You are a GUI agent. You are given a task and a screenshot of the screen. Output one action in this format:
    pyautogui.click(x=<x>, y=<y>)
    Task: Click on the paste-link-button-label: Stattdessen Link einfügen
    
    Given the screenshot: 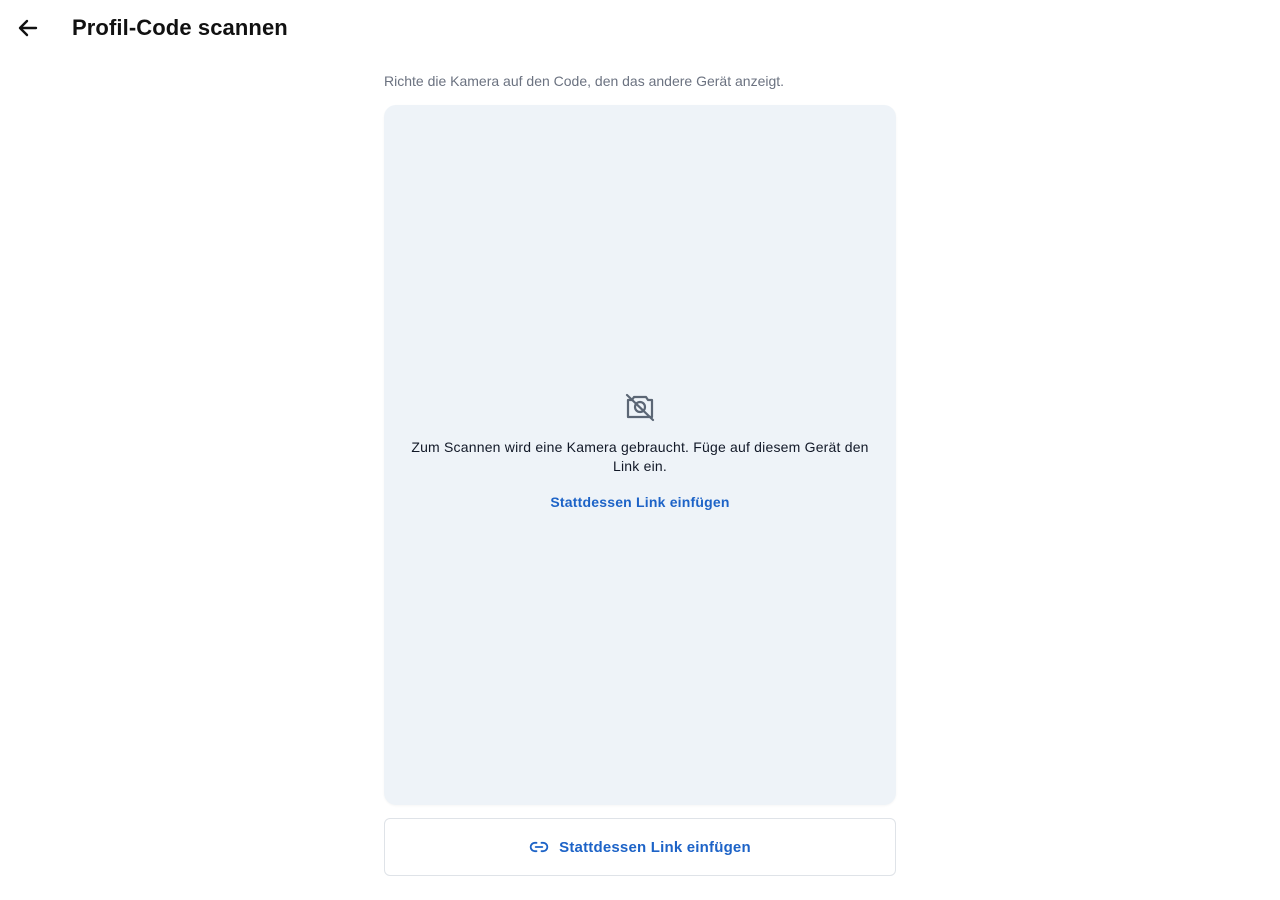 What is the action you would take?
    pyautogui.click(x=655, y=847)
    